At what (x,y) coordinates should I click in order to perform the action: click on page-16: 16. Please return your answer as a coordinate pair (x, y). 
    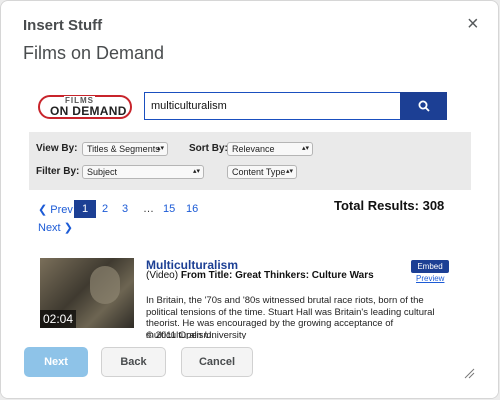
    Looking at the image, I should click on (192, 209).